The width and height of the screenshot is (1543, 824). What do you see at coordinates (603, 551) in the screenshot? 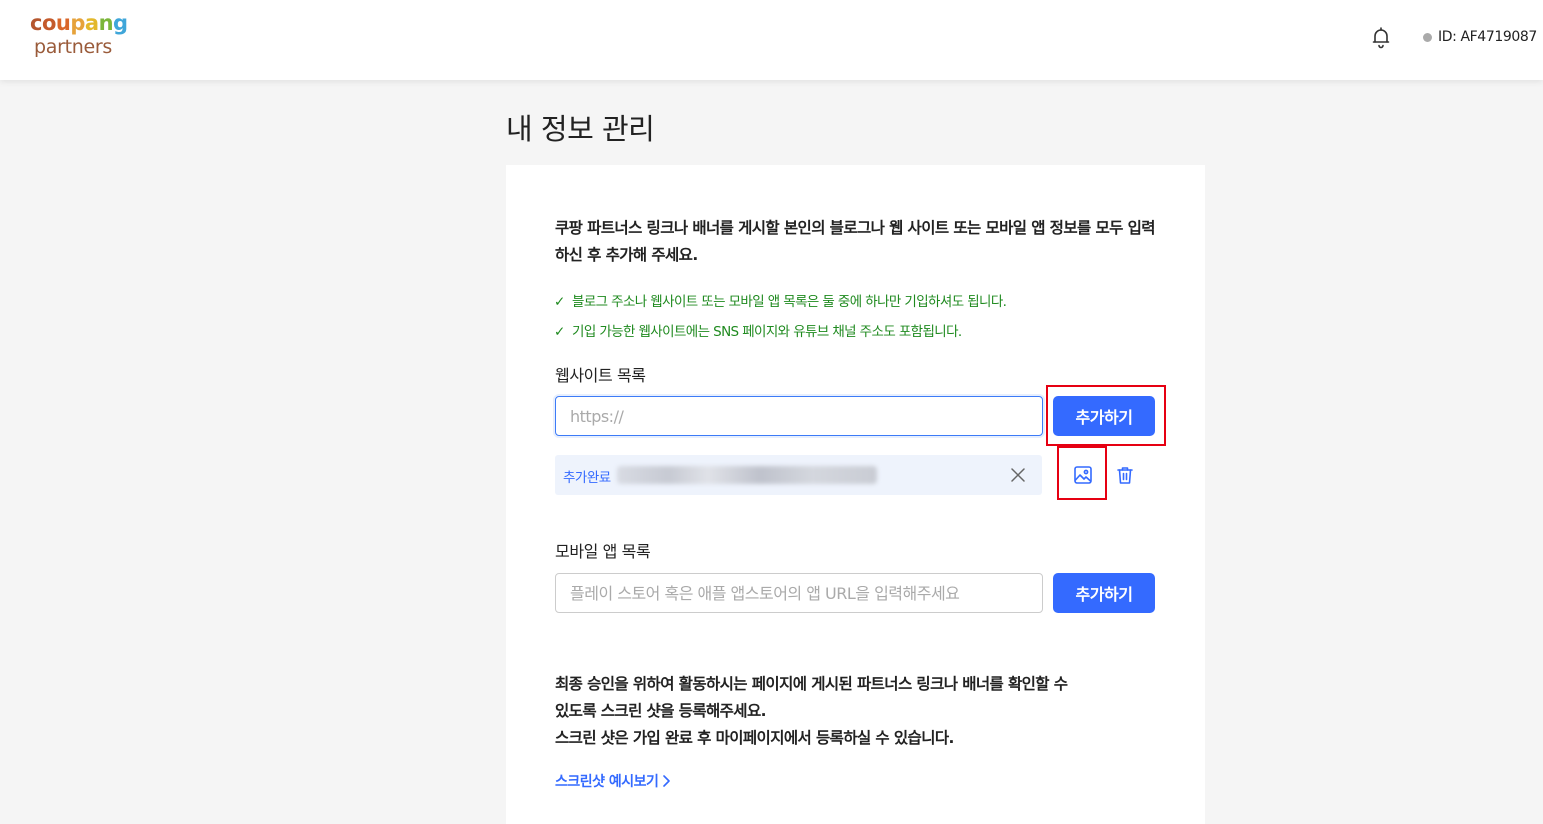
I see `mobile-section-label: 모바일 앱 목록` at bounding box center [603, 551].